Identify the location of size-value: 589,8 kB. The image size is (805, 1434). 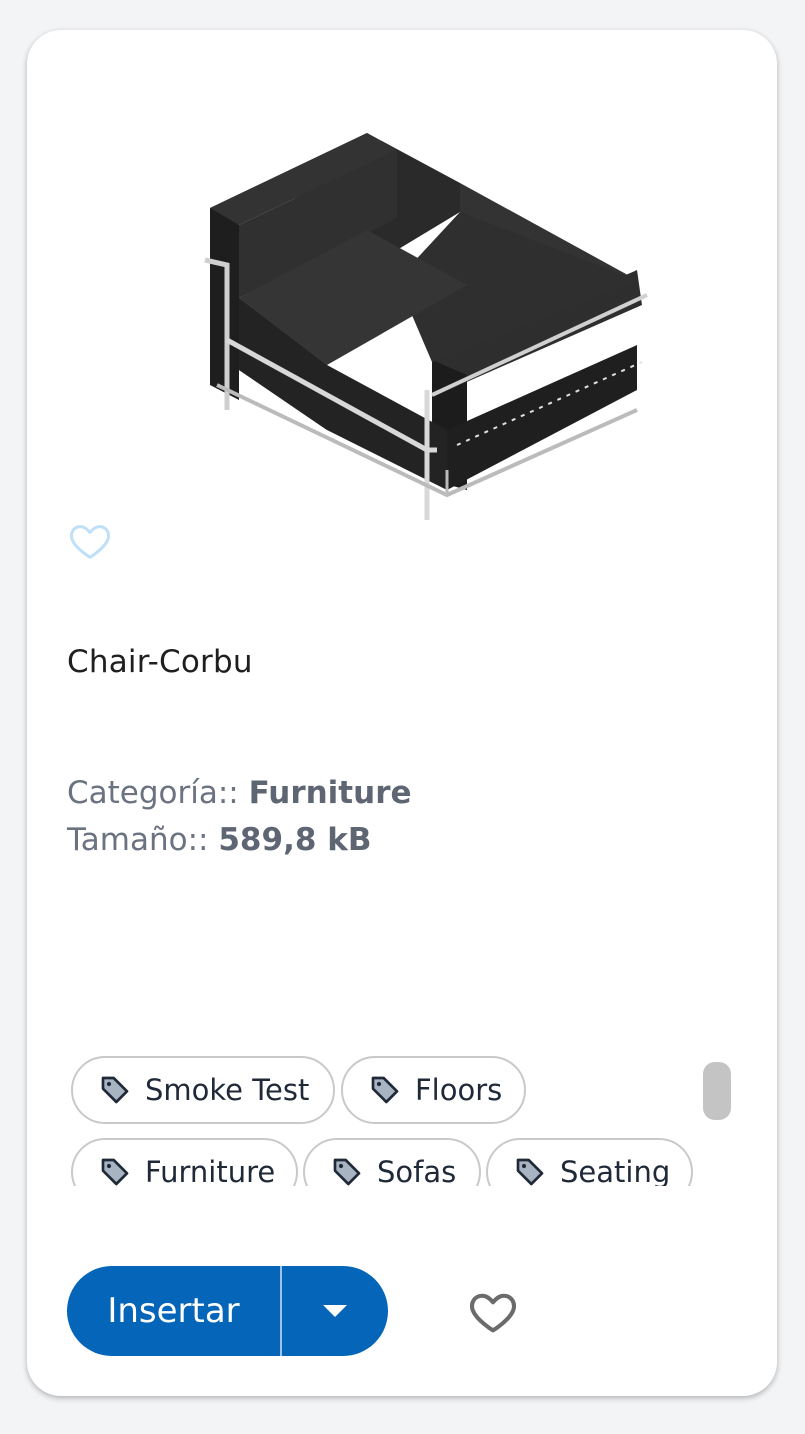
(295, 840).